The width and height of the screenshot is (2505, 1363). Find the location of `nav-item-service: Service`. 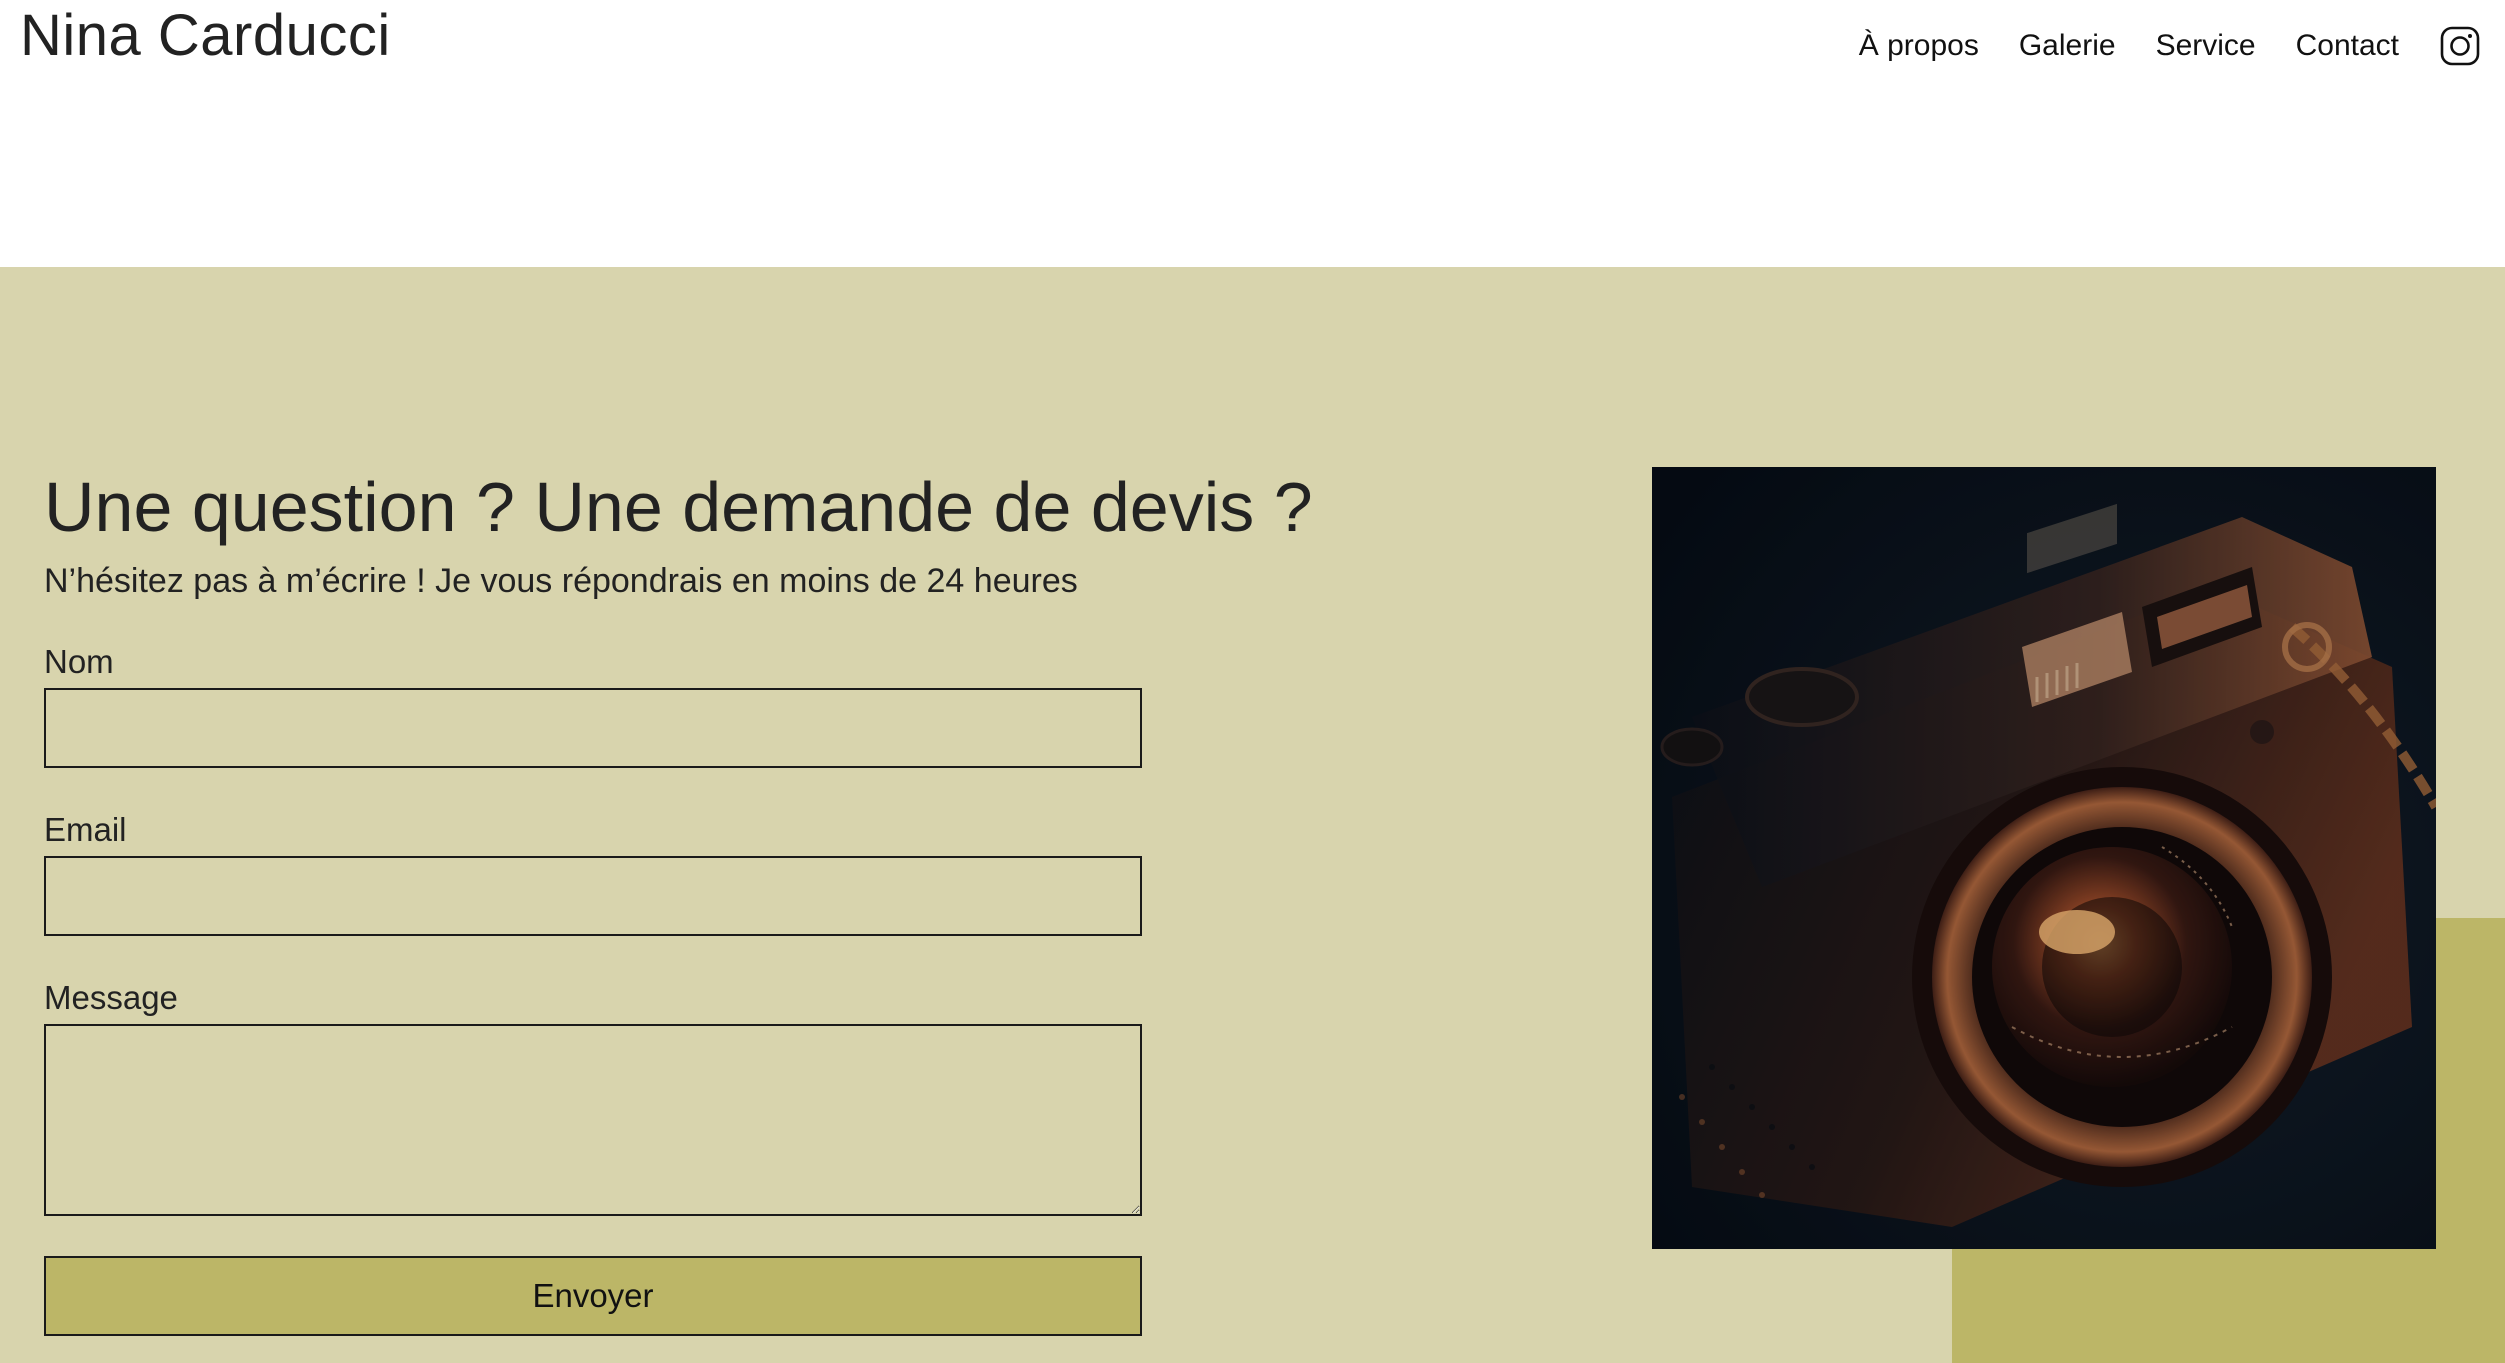

nav-item-service: Service is located at coordinates (2206, 46).